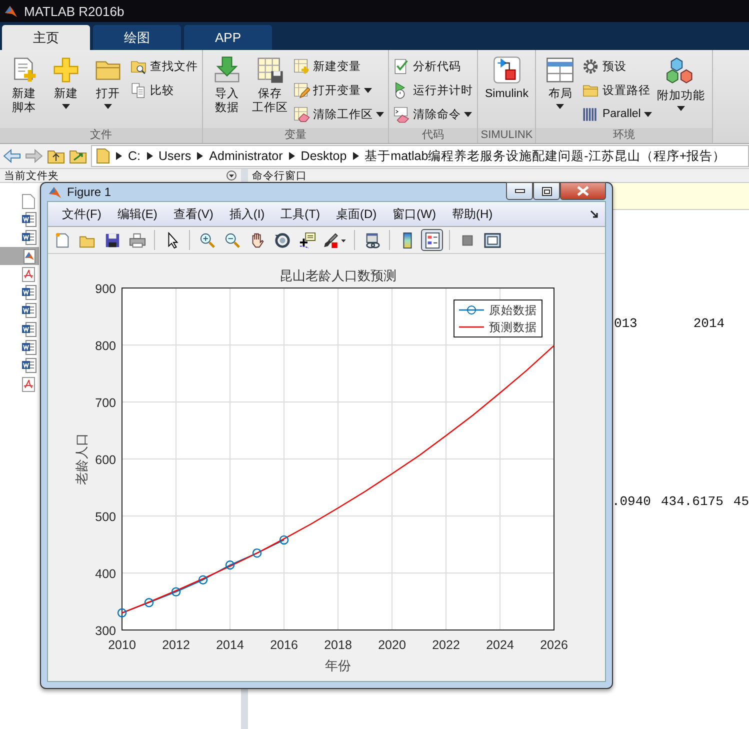 The image size is (749, 729). What do you see at coordinates (103, 156) in the screenshot?
I see `folder-icon` at bounding box center [103, 156].